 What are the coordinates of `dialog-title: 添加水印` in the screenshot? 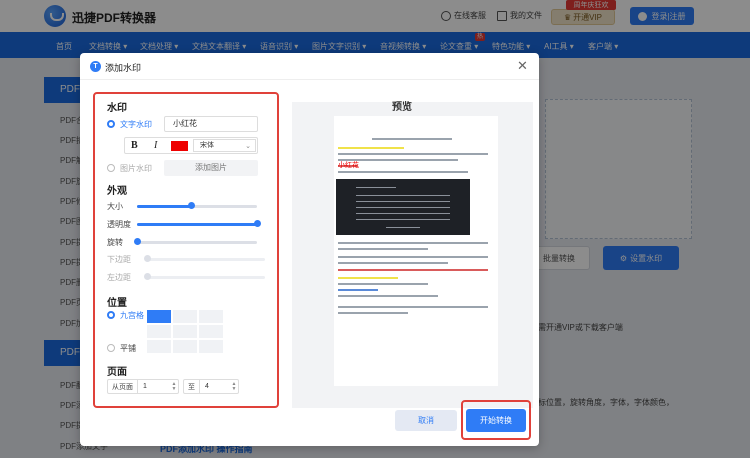 It's located at (123, 68).